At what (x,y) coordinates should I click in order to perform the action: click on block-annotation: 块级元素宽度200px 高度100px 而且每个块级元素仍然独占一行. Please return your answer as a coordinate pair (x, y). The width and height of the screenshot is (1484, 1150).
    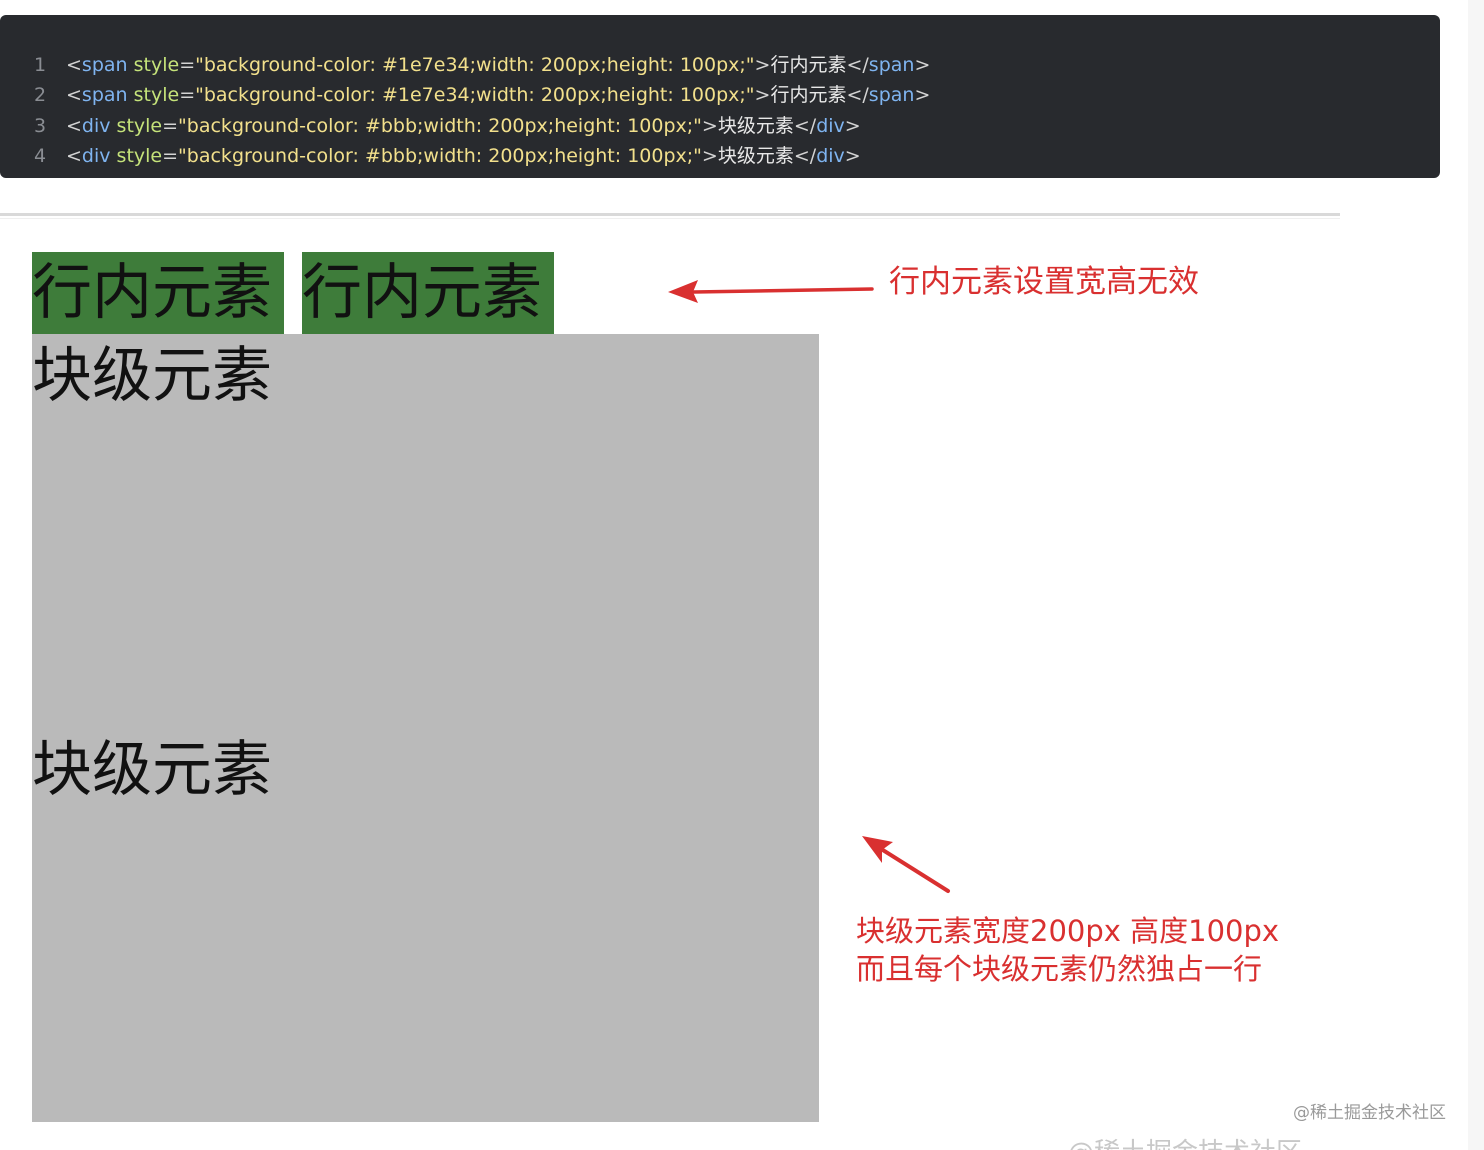
    Looking at the image, I should click on (1067, 950).